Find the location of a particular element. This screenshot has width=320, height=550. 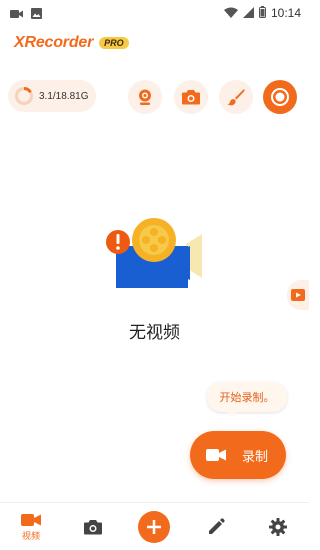

camera-icon is located at coordinates (93, 527).